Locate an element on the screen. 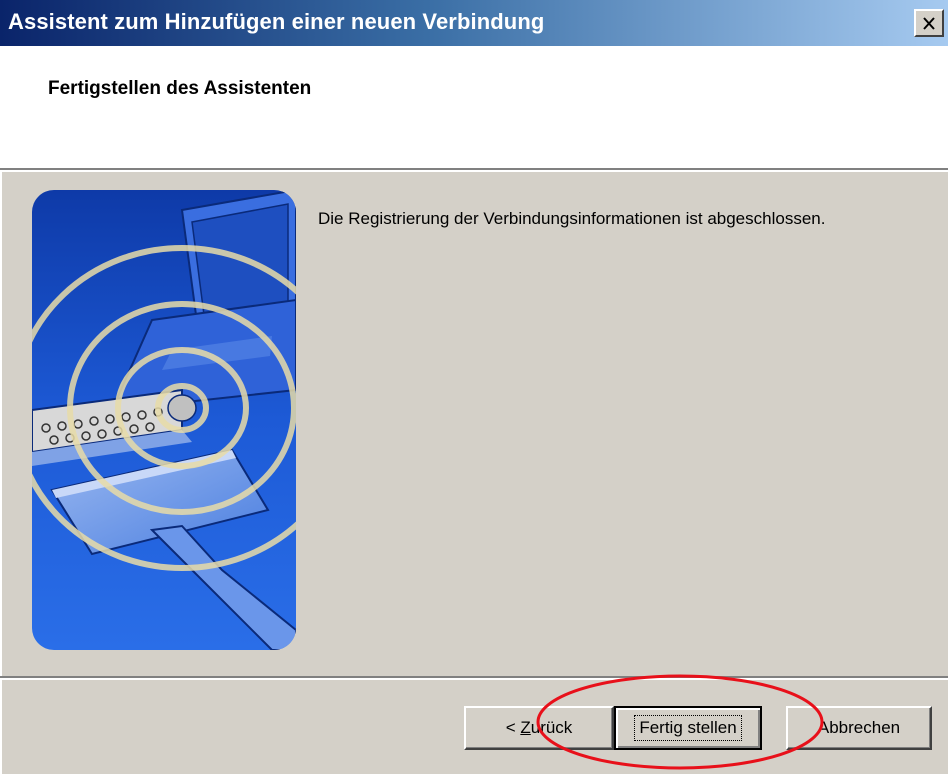 The image size is (948, 774). button-separator is located at coordinates (474, 678).